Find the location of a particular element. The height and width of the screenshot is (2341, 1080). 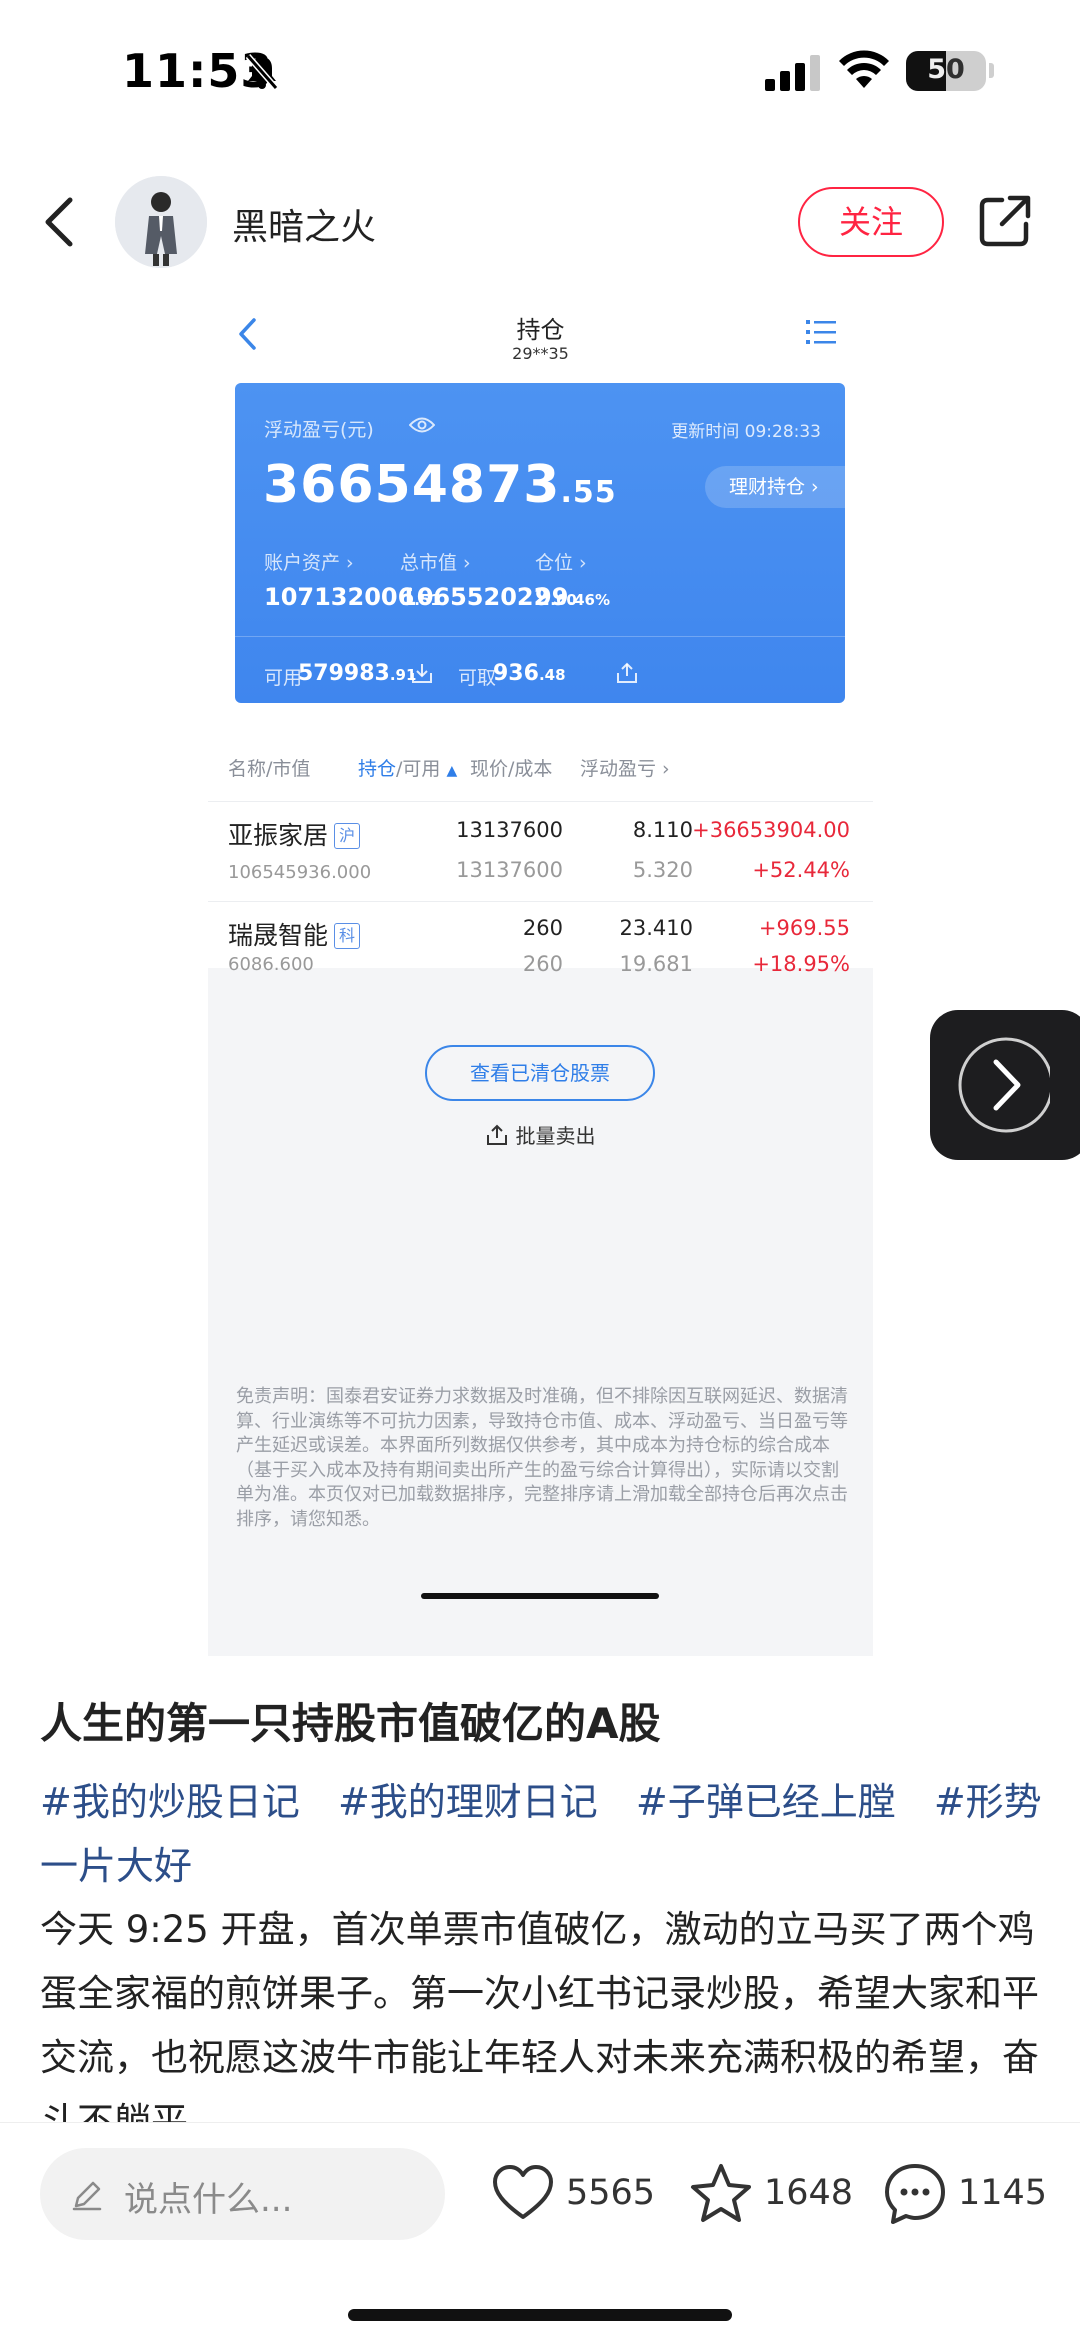

available-label: 可用 is located at coordinates (283, 678).